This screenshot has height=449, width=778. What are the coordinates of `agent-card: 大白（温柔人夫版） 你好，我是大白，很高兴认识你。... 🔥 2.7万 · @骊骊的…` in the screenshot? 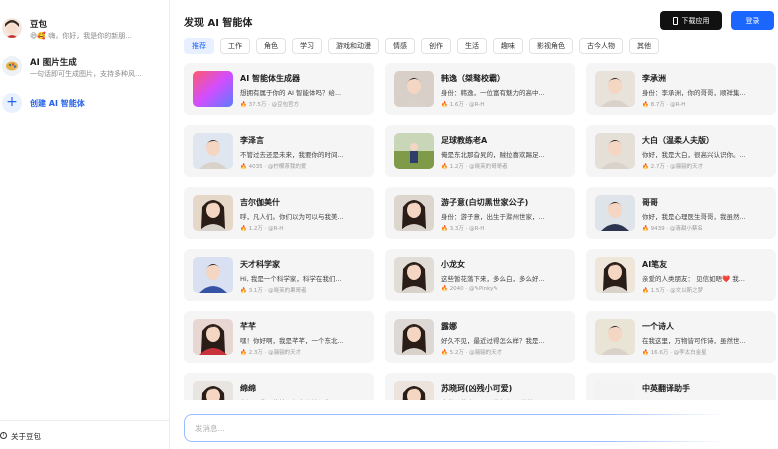 It's located at (681, 151).